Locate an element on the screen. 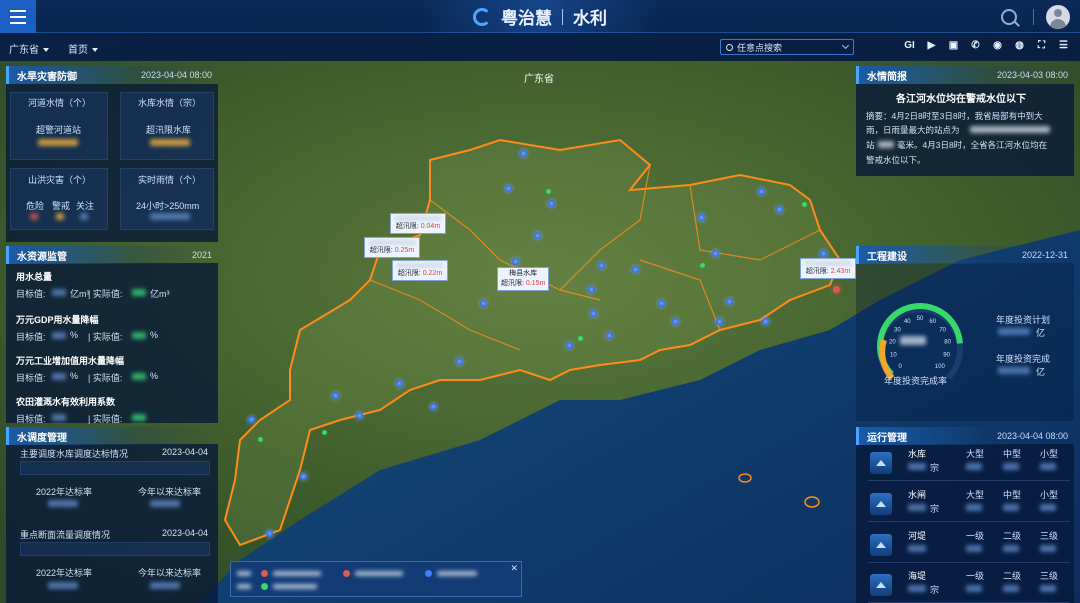  phone-icon: ✆ is located at coordinates (975, 45).